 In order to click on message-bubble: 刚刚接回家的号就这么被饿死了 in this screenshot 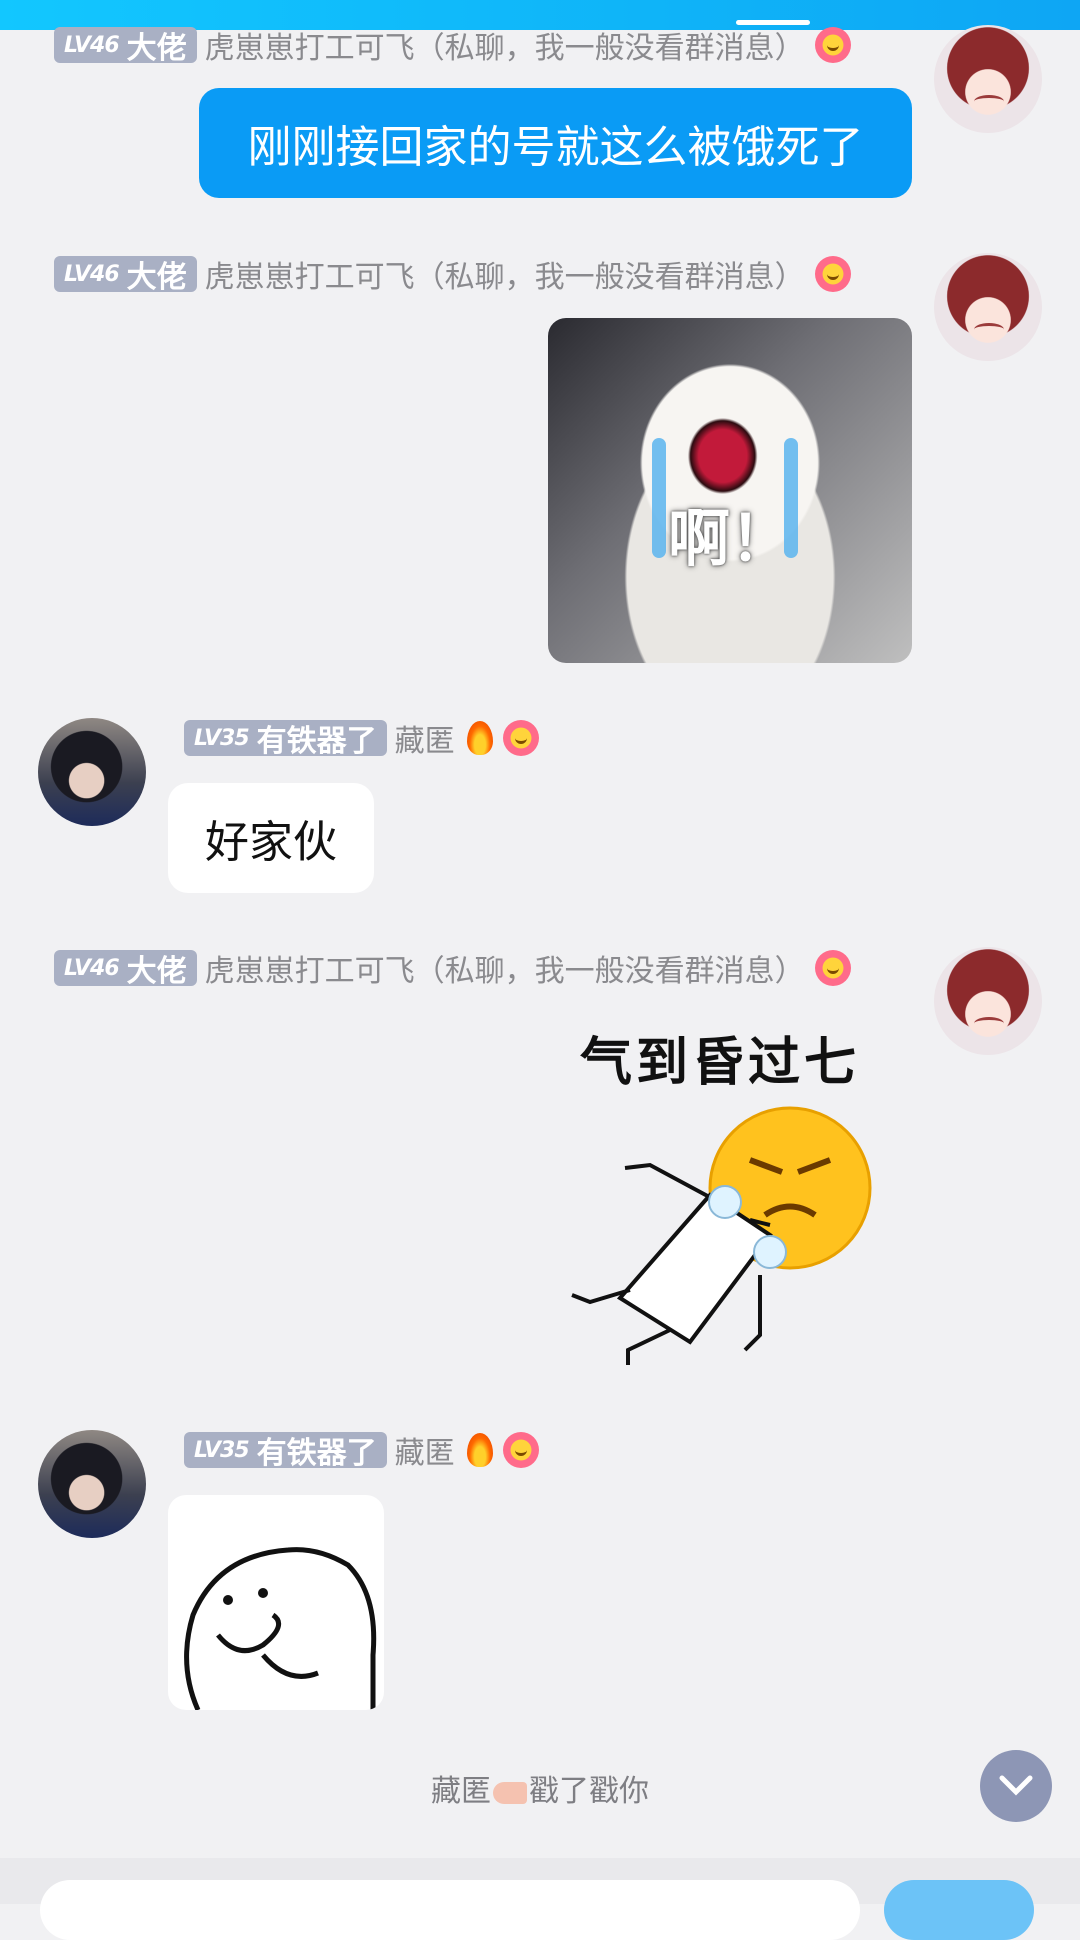, I will do `click(555, 143)`.